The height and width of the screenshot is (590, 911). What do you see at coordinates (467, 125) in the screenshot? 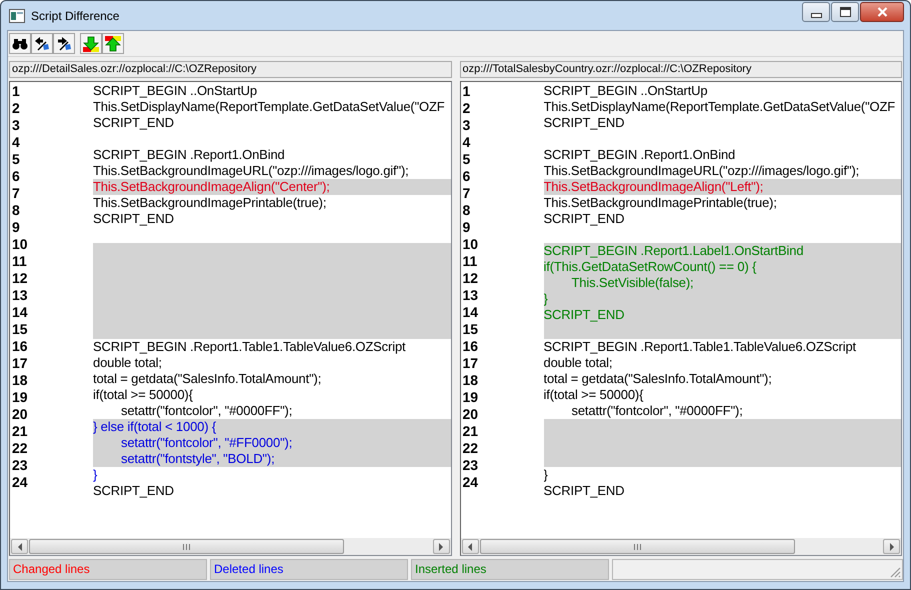
I see `line-number: 3` at bounding box center [467, 125].